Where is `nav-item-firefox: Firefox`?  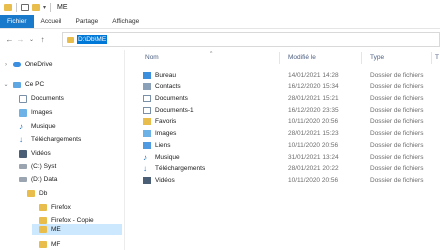
nav-item-firefox: Firefox is located at coordinates (55, 207).